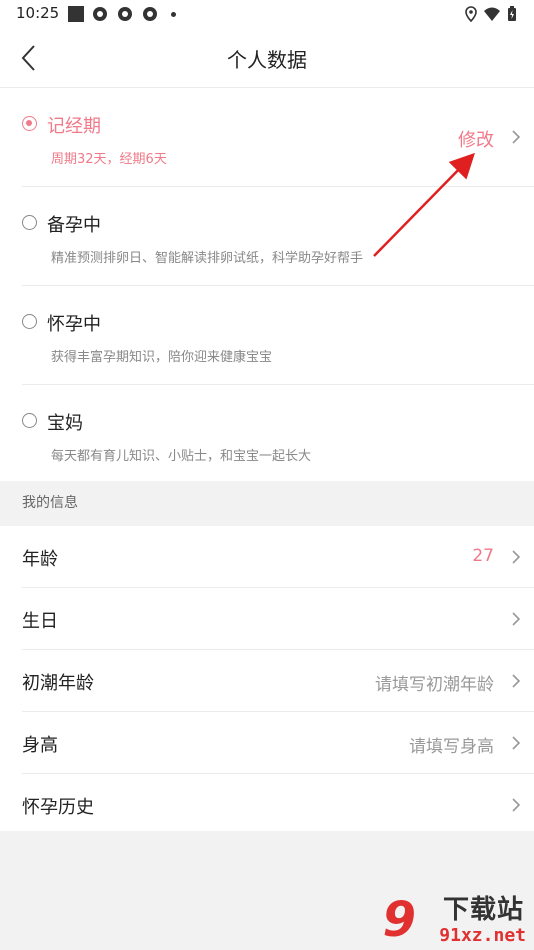  I want to click on row-value: 请填写身高, so click(451, 747).